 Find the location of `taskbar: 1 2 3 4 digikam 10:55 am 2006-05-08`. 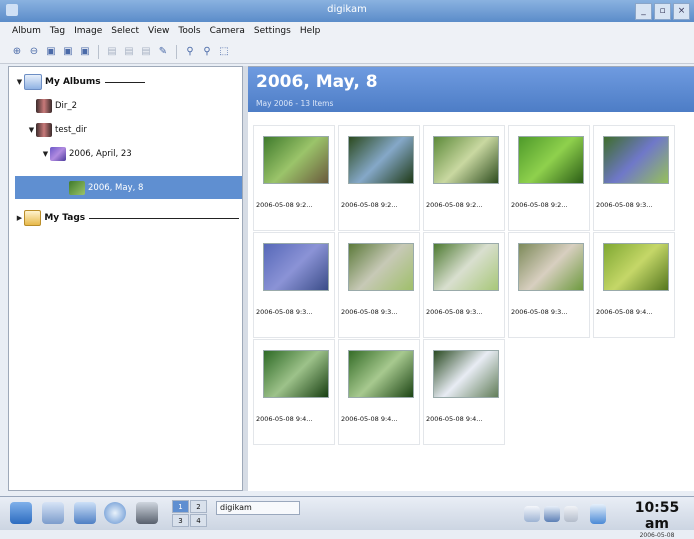

taskbar: 1 2 3 4 digikam 10:55 am 2006-05-08 is located at coordinates (347, 517).